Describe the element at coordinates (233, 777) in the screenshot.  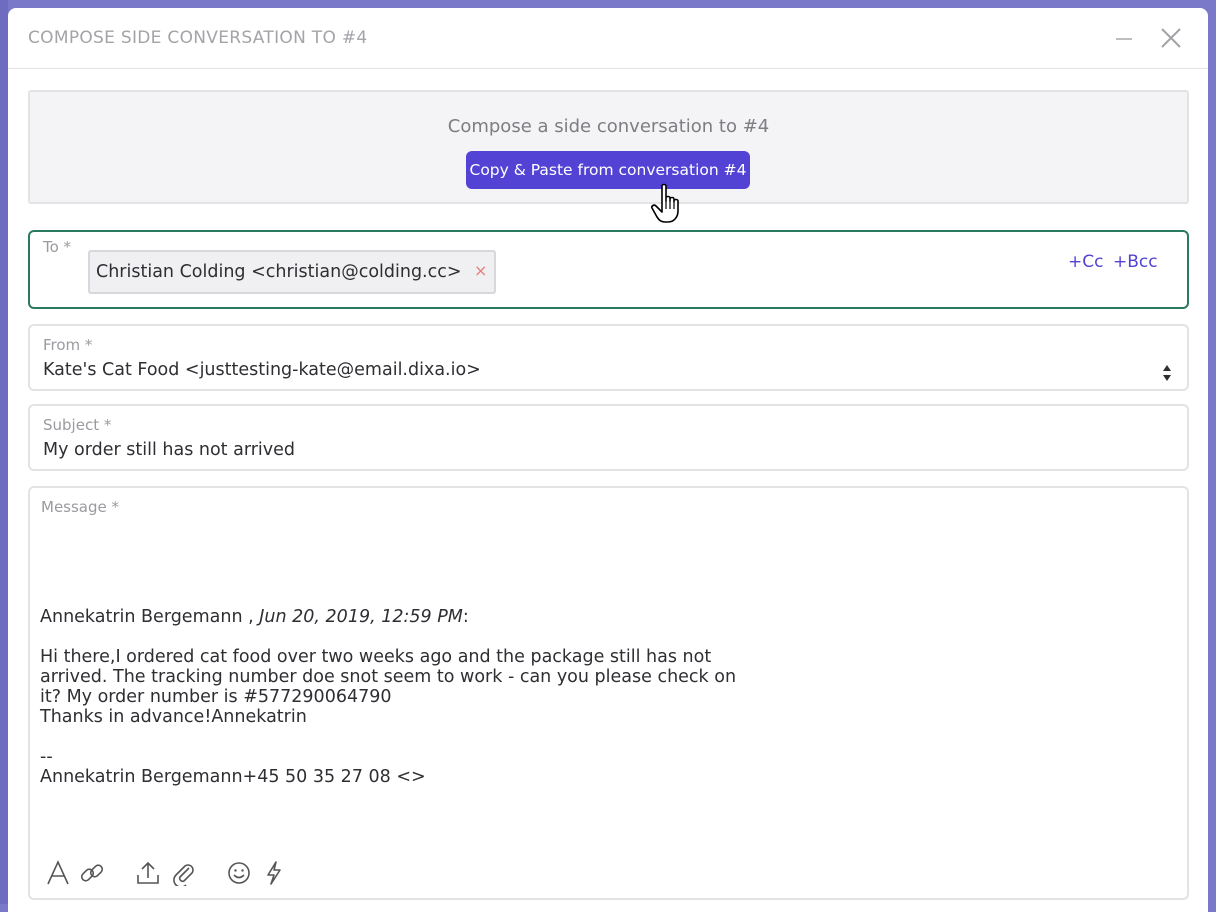
I see `signature: Annekatrin Bergemann+45 50 35 27 08 <>` at that location.